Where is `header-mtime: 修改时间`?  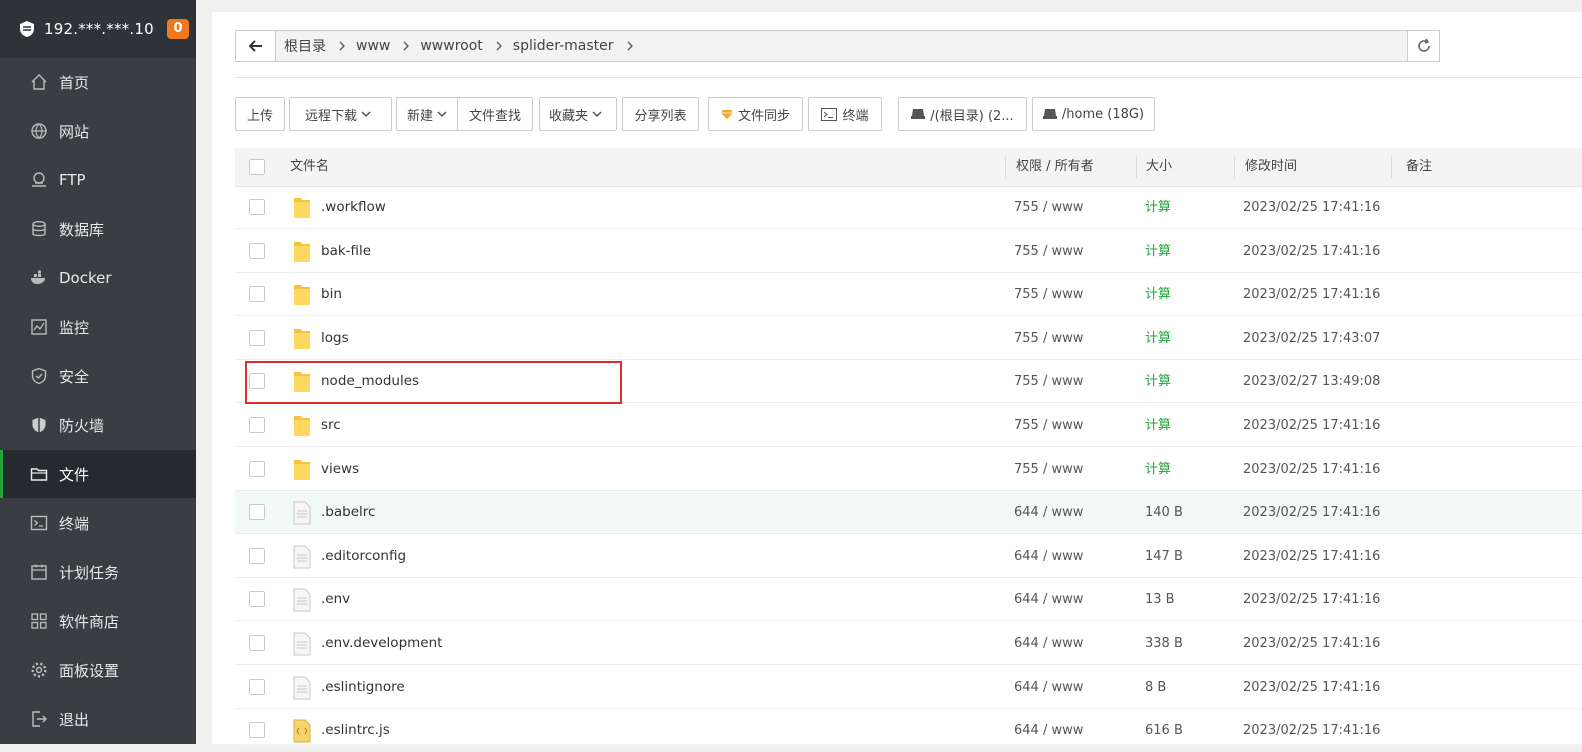 header-mtime: 修改时间 is located at coordinates (1271, 167).